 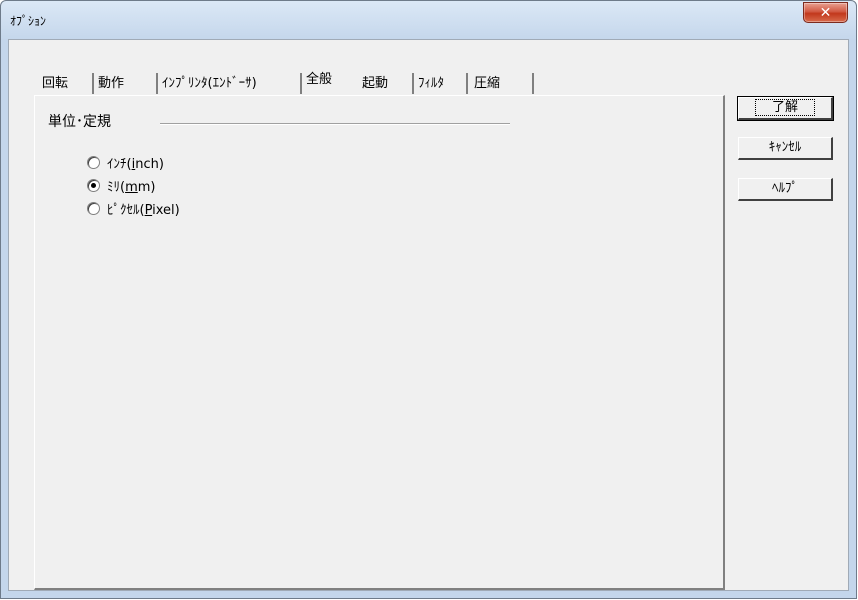 I want to click on radio-label-mm: ﾐﾘ(mm), so click(x=131, y=187).